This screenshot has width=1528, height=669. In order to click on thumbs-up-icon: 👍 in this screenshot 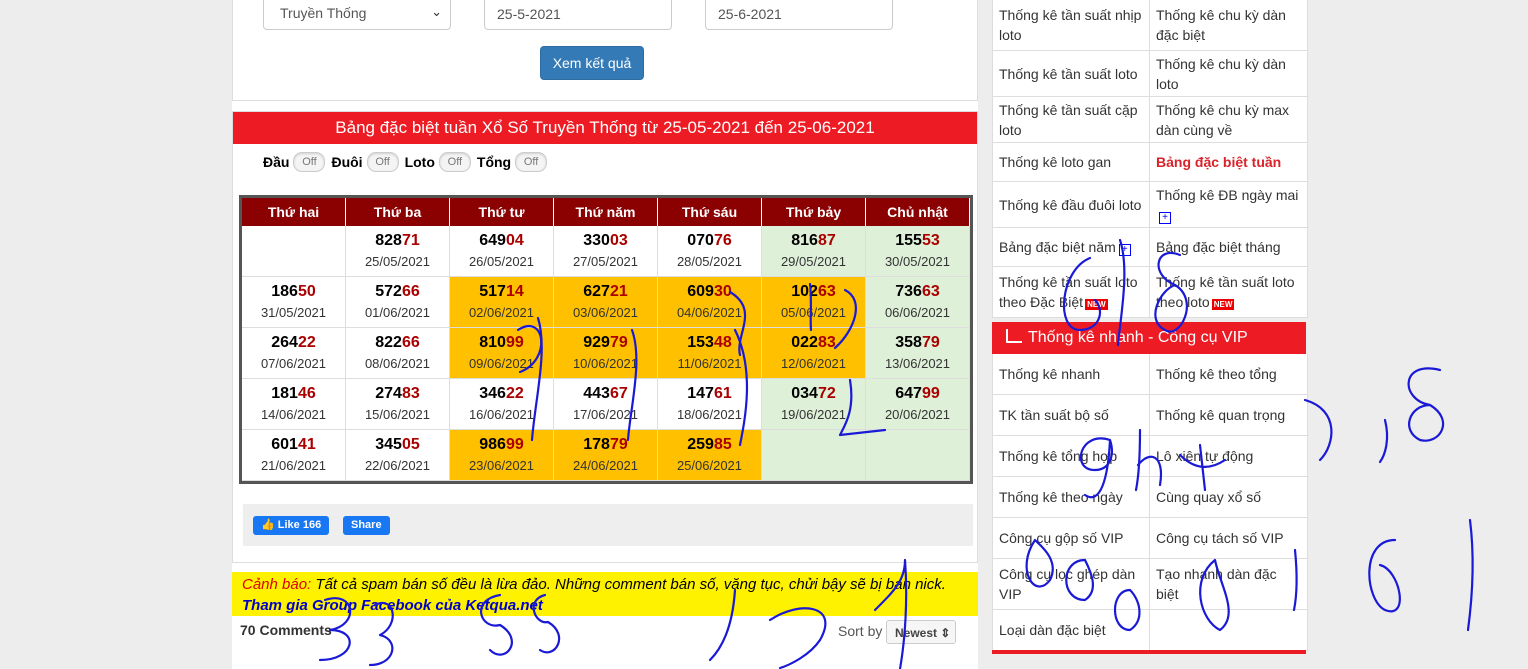, I will do `click(268, 525)`.